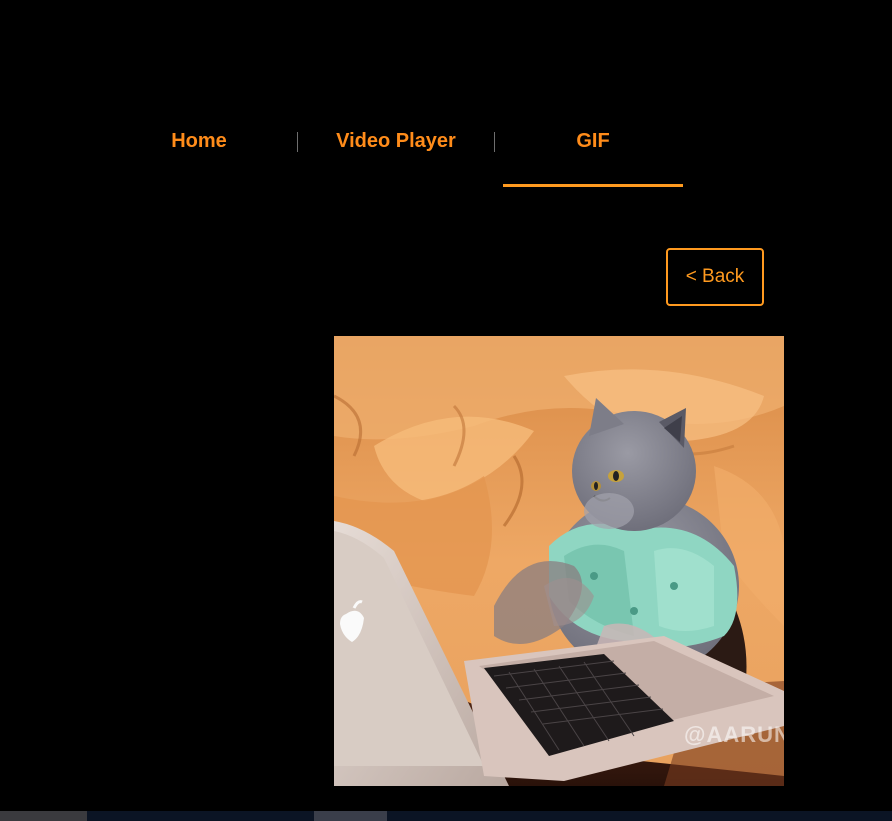 The width and height of the screenshot is (892, 821). I want to click on nav-video-player-link: Video Player, so click(396, 141).